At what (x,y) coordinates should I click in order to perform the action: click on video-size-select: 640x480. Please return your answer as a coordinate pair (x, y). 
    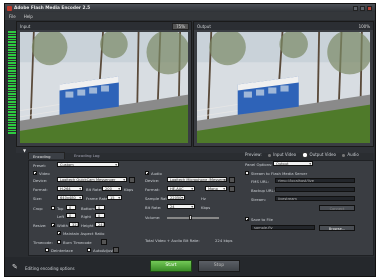
    Looking at the image, I should click on (70, 197).